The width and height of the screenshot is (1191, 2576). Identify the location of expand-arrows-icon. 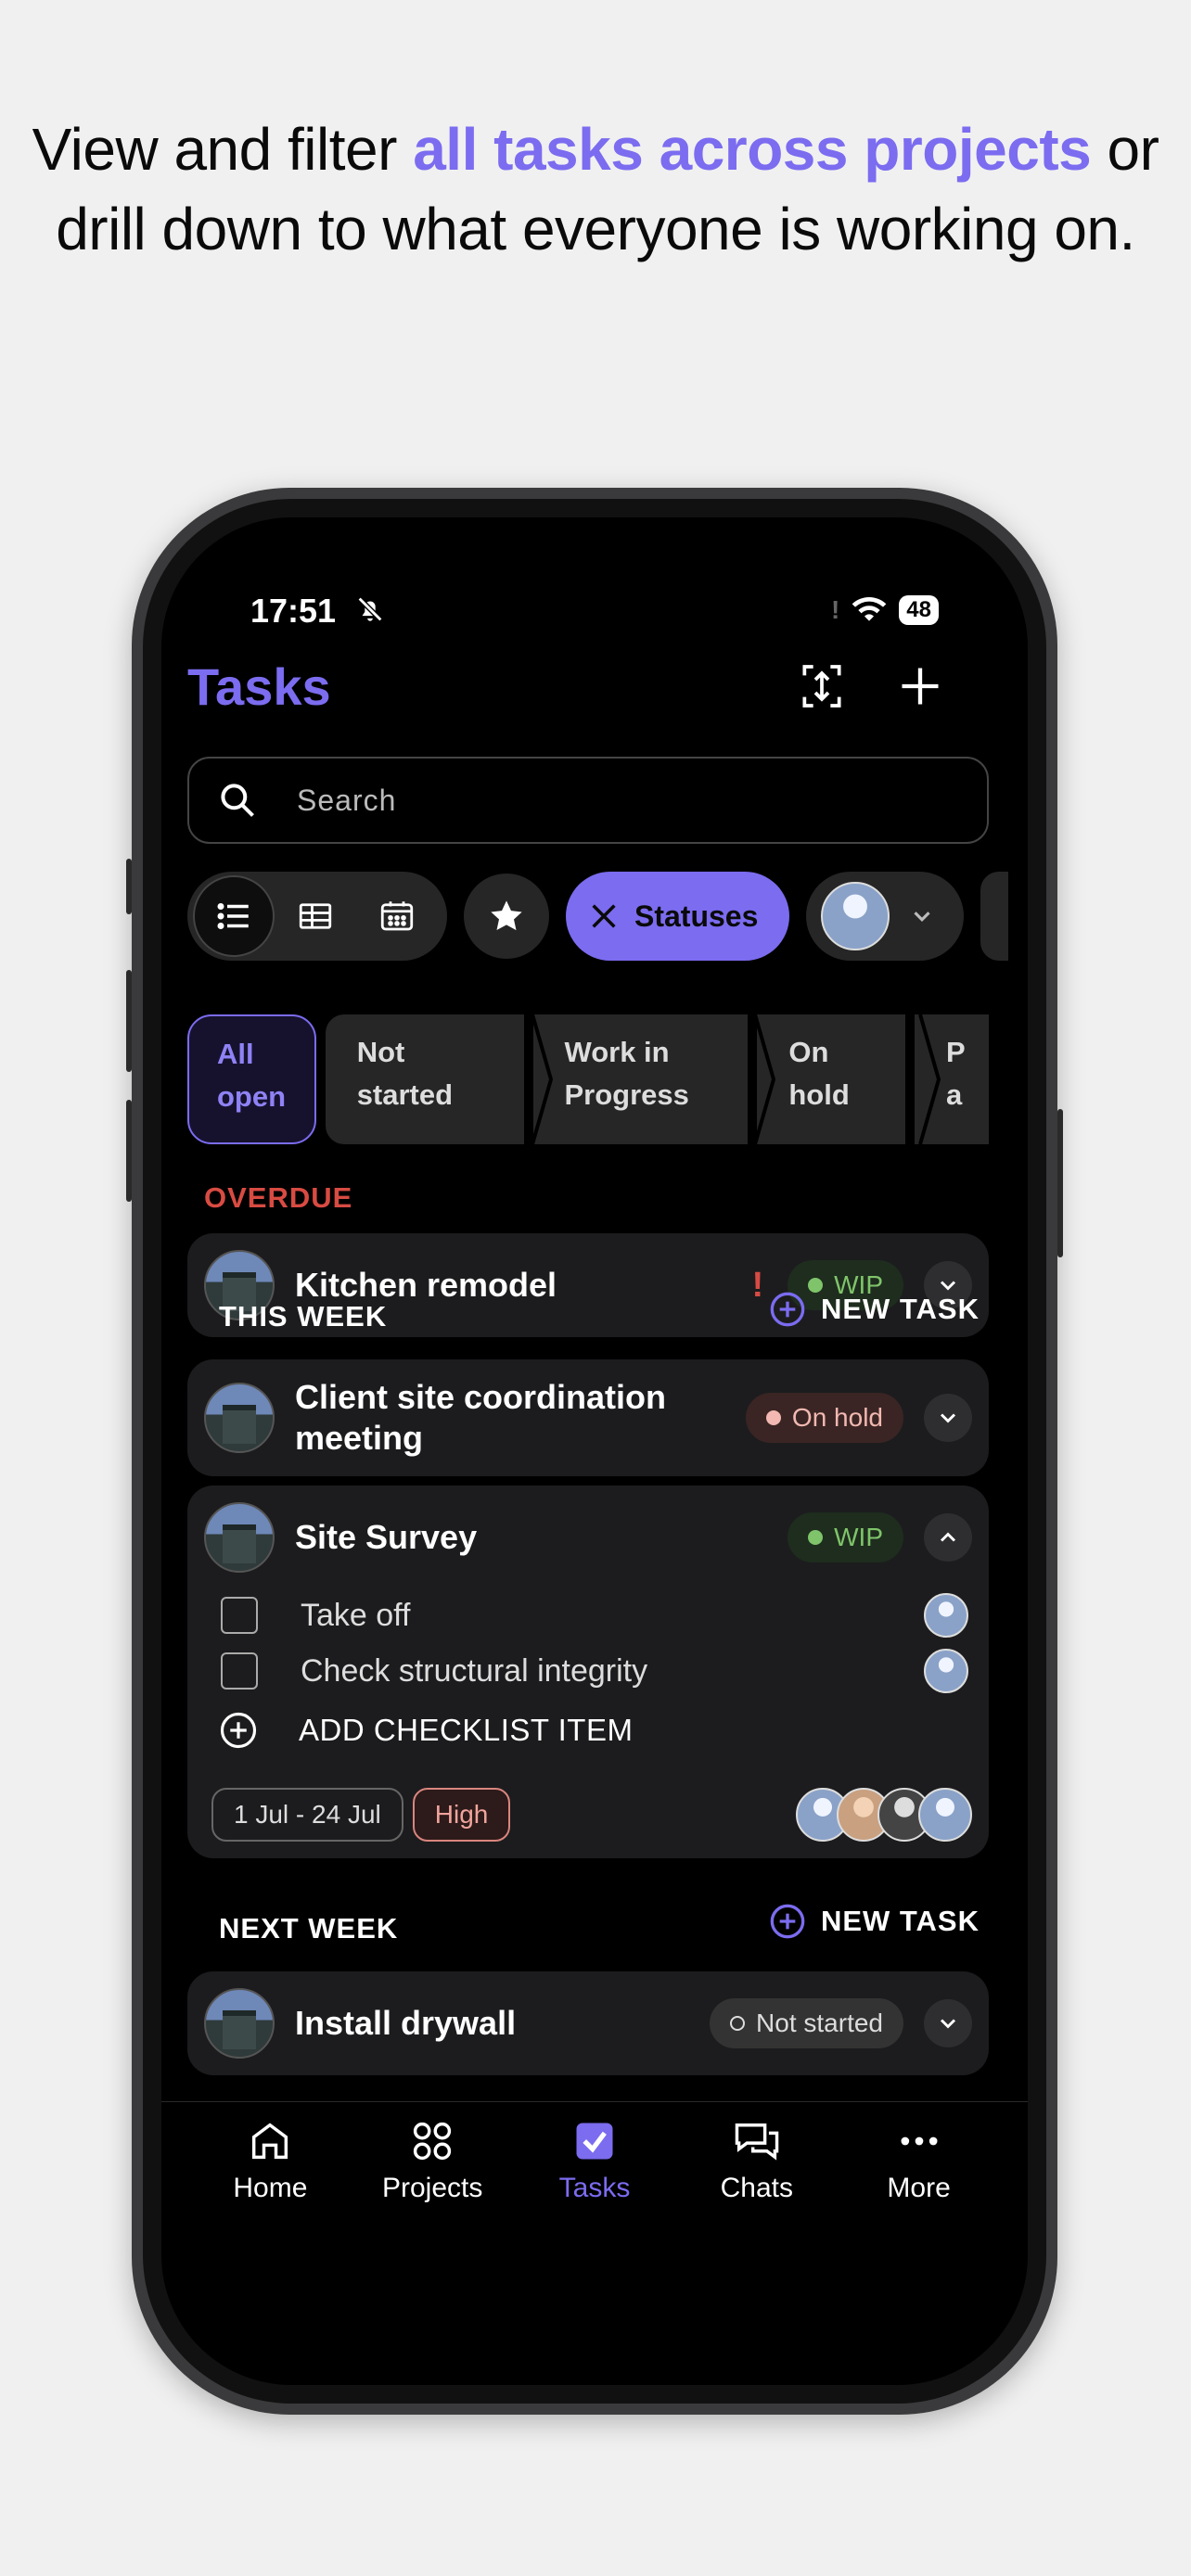
(821, 686).